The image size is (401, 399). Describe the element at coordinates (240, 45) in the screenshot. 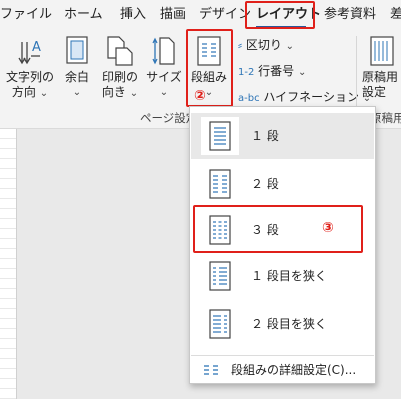

I see `breaks-icon: ⸗` at that location.